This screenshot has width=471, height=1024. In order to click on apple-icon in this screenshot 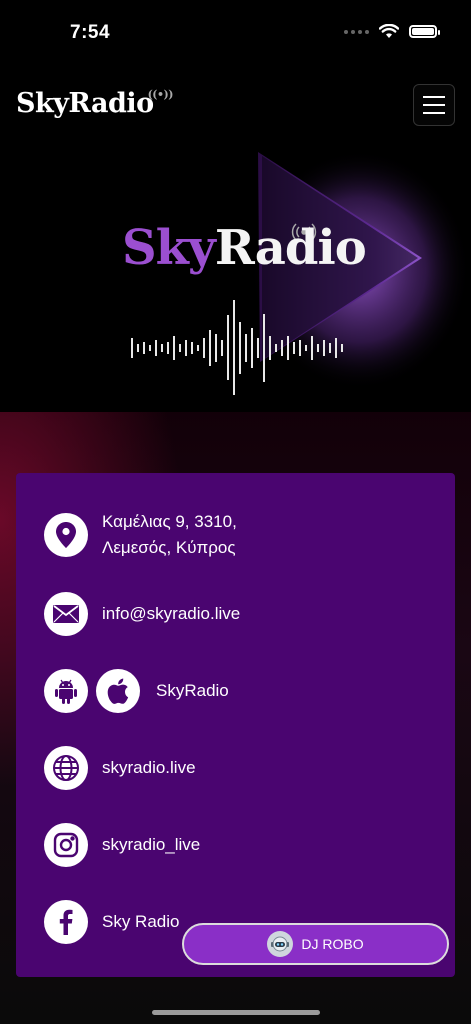, I will do `click(118, 691)`.